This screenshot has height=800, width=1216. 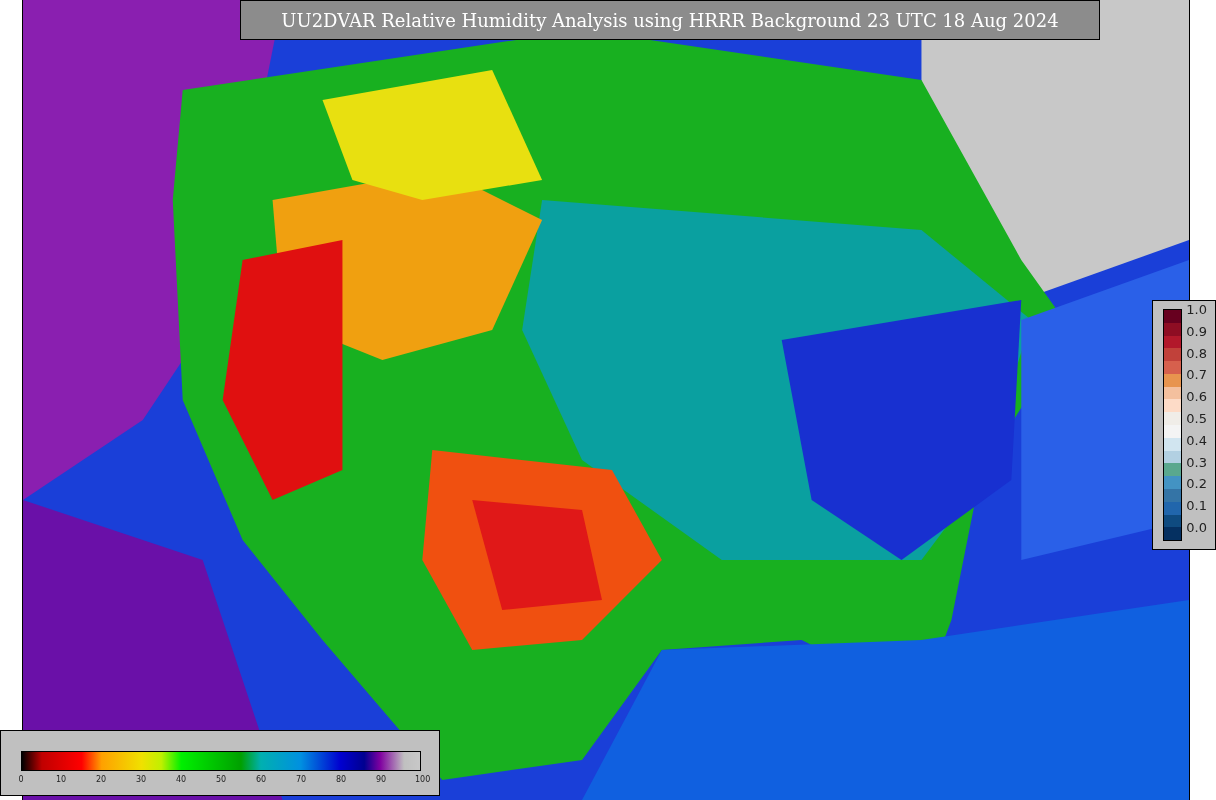 What do you see at coordinates (21, 780) in the screenshot?
I see `colorbar-tick-label: 0` at bounding box center [21, 780].